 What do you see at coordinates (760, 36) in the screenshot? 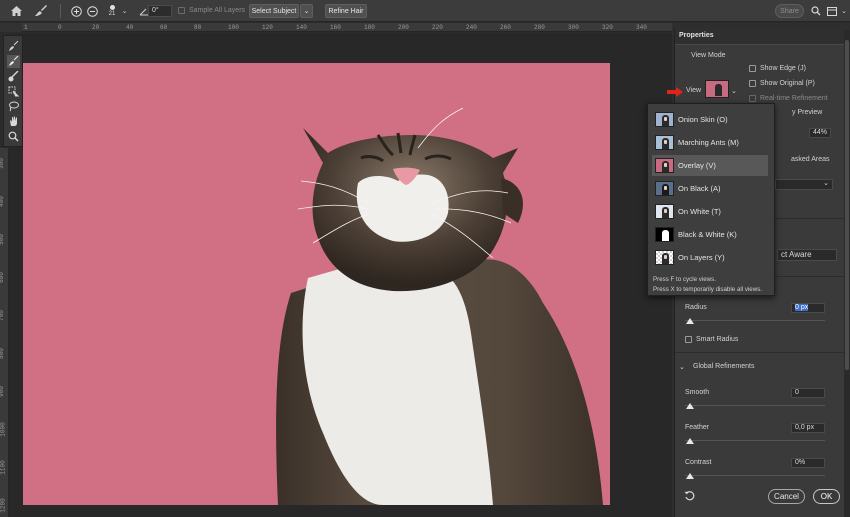
I see `properties-tab: Properties` at bounding box center [760, 36].